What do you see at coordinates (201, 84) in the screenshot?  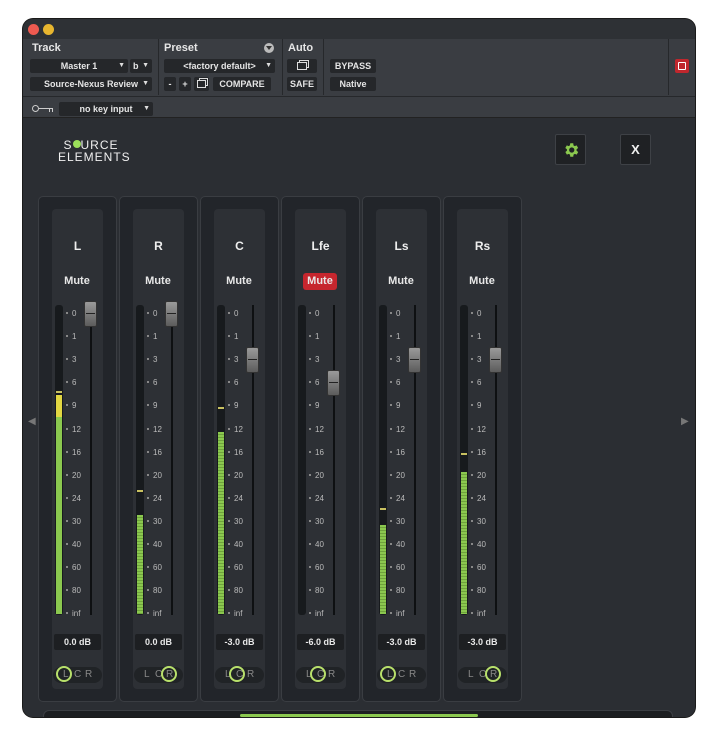 I see `preset-copy-button` at bounding box center [201, 84].